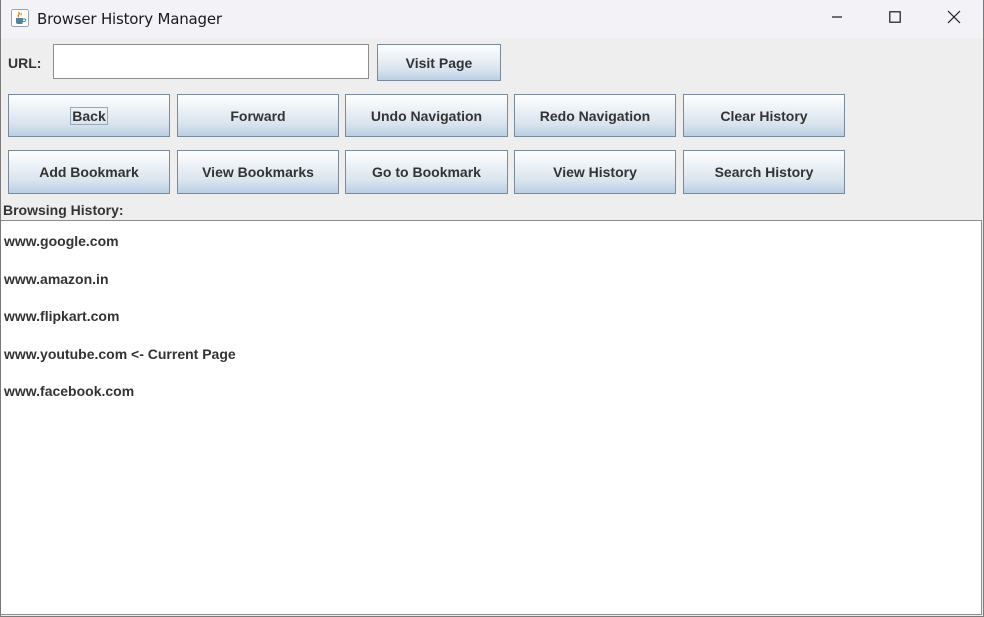  I want to click on title-bar: Browser History Manager, so click(492, 19).